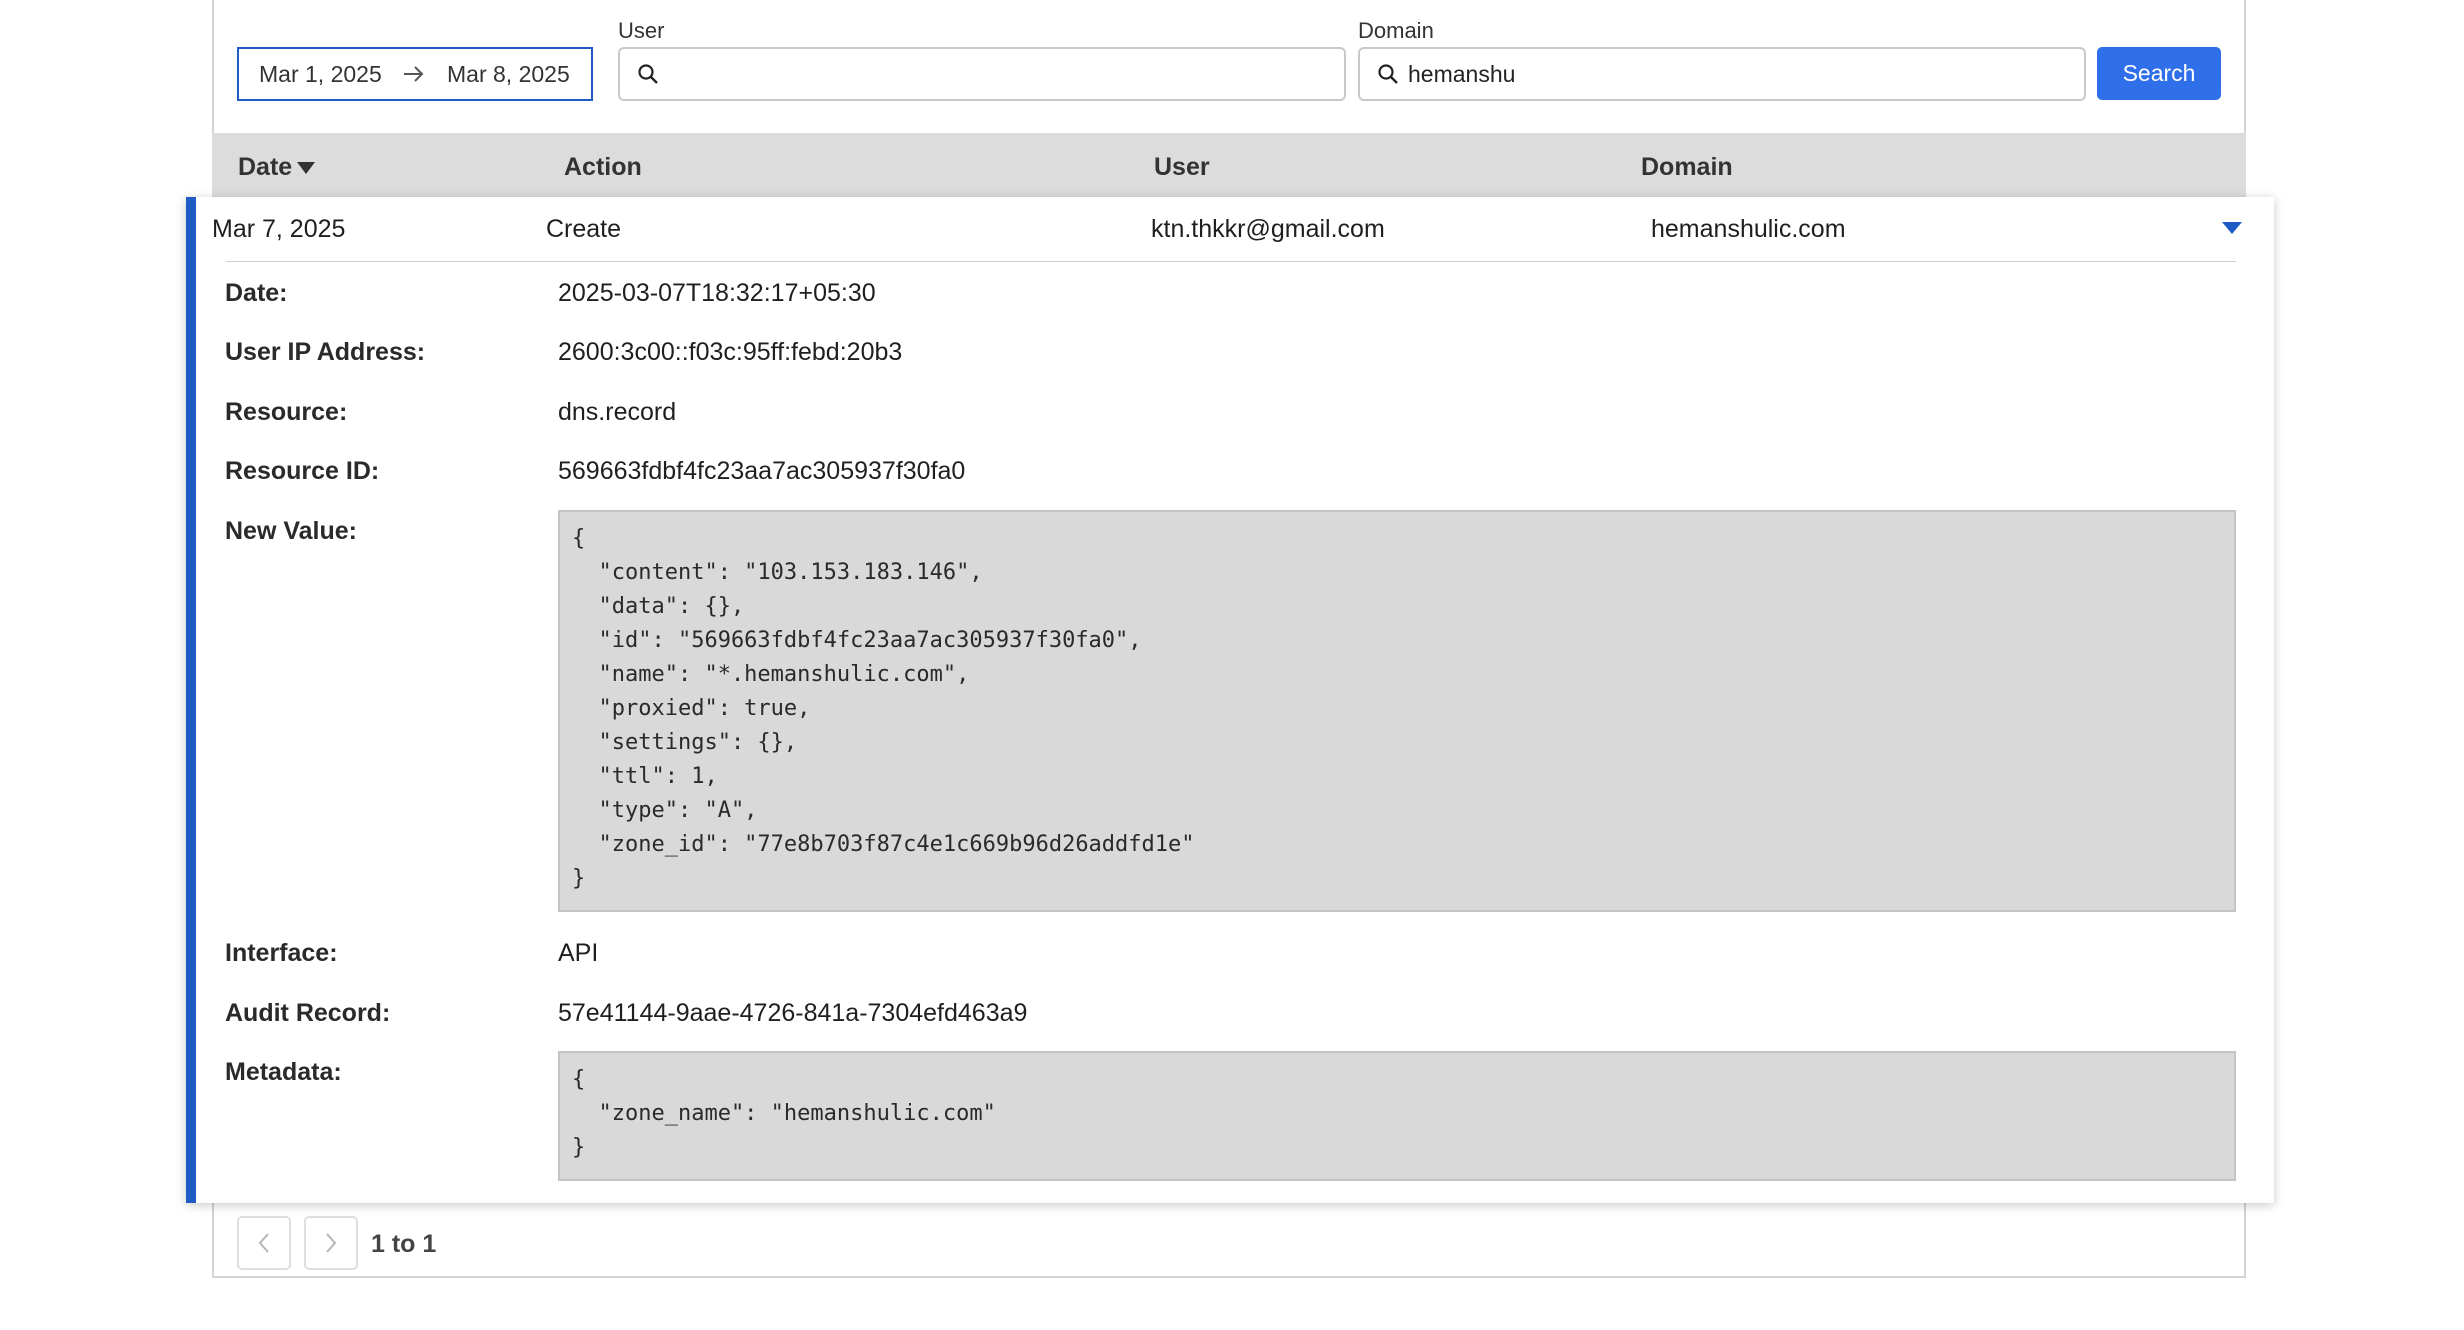  Describe the element at coordinates (1397, 1116) in the screenshot. I see `metadata-code-block: { "zone_name": "hemanshulic.com" }` at that location.